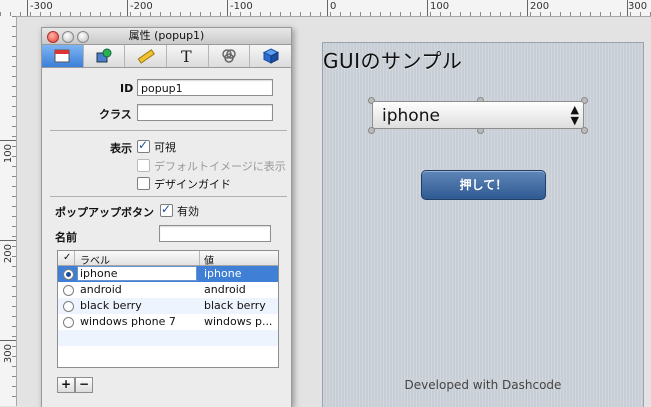 The height and width of the screenshot is (407, 651). I want to click on ruler-label: 0, so click(333, 6).